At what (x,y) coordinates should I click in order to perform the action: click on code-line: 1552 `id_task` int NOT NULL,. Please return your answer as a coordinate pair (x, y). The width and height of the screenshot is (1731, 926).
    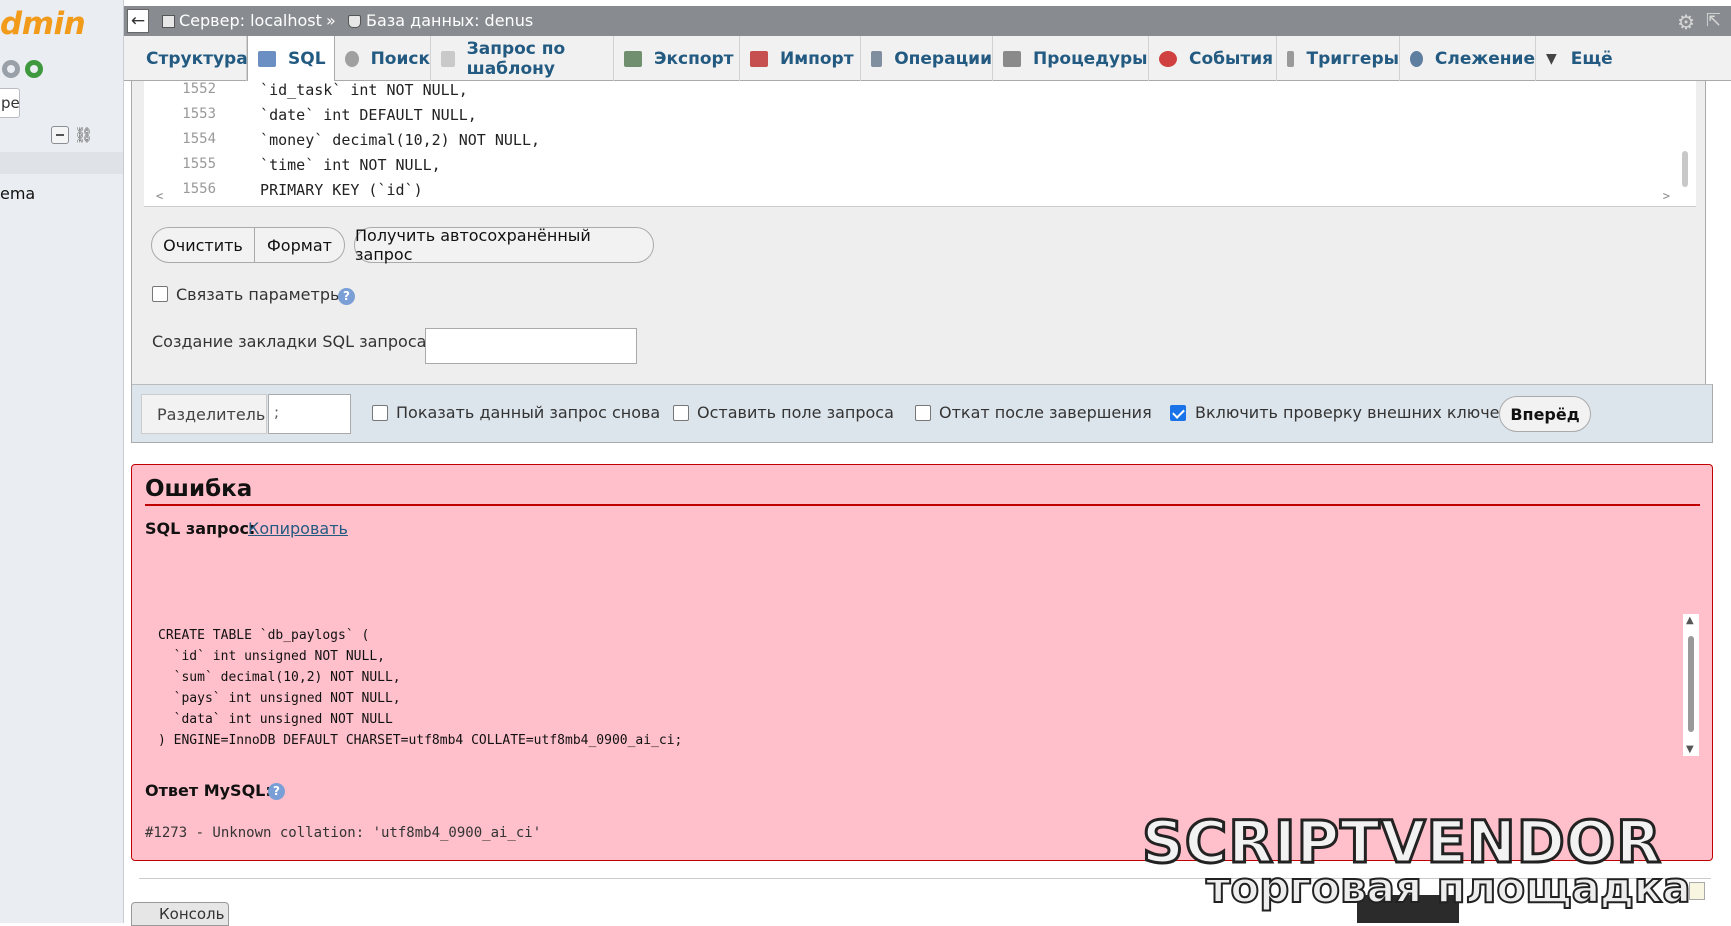
    Looking at the image, I should click on (920, 93).